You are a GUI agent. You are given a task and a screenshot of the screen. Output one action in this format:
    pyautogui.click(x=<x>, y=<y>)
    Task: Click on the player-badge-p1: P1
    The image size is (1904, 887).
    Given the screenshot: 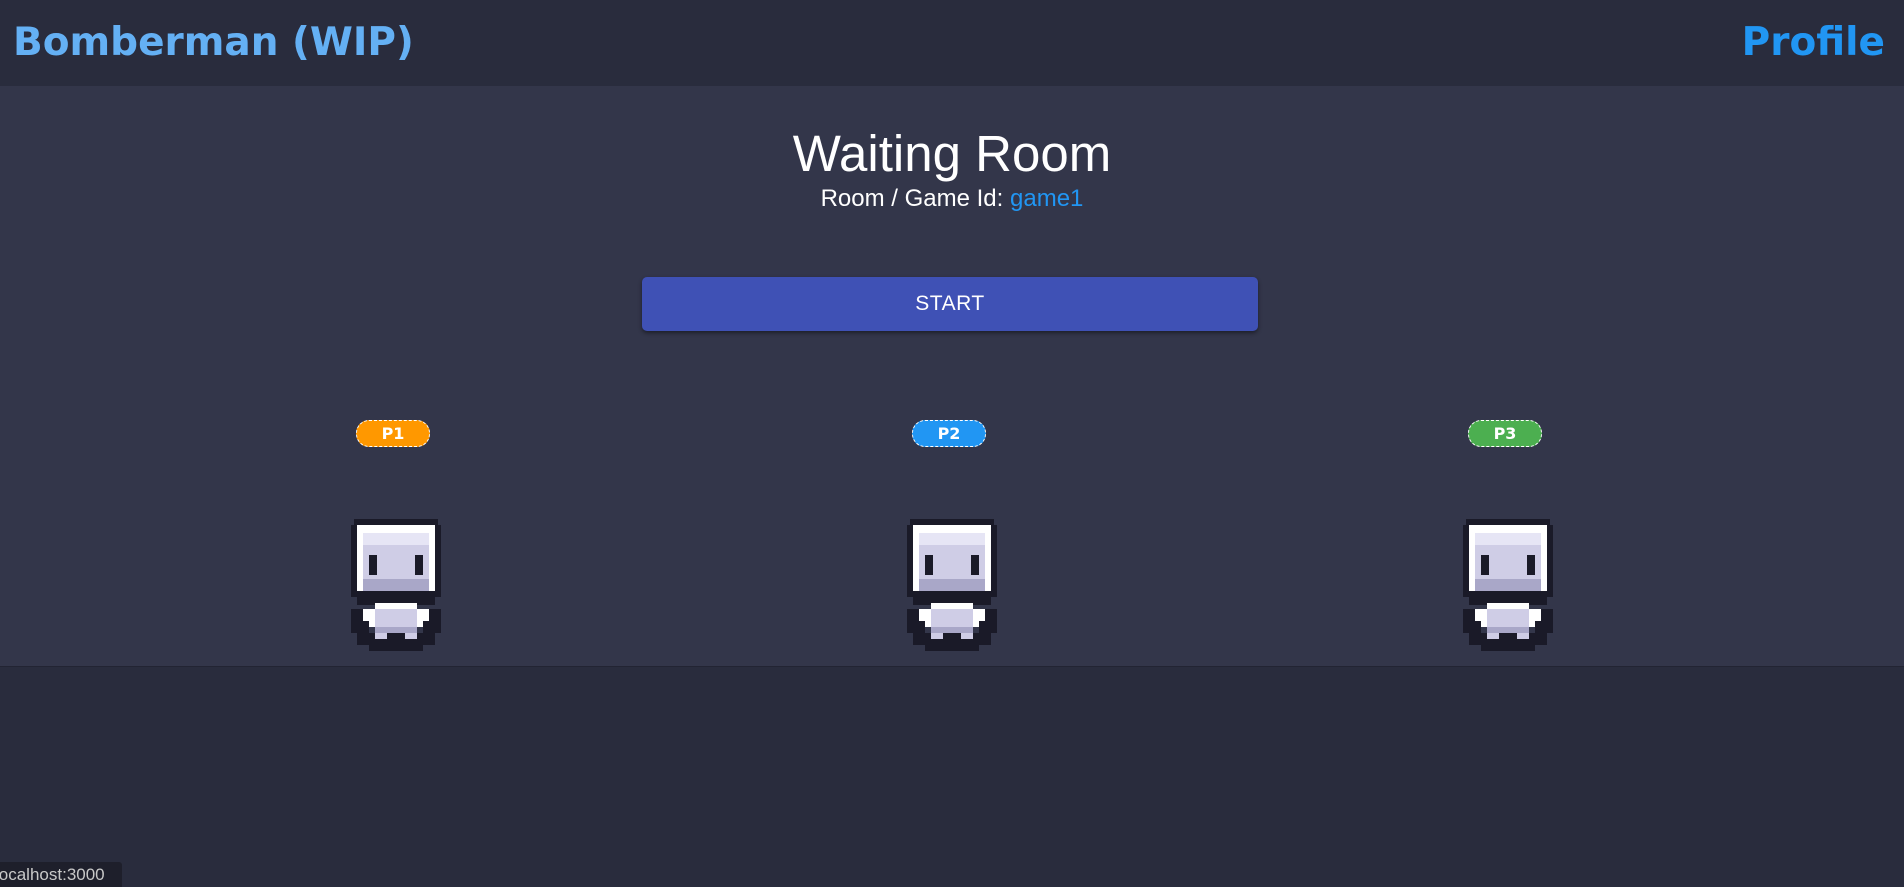 What is the action you would take?
    pyautogui.click(x=393, y=433)
    